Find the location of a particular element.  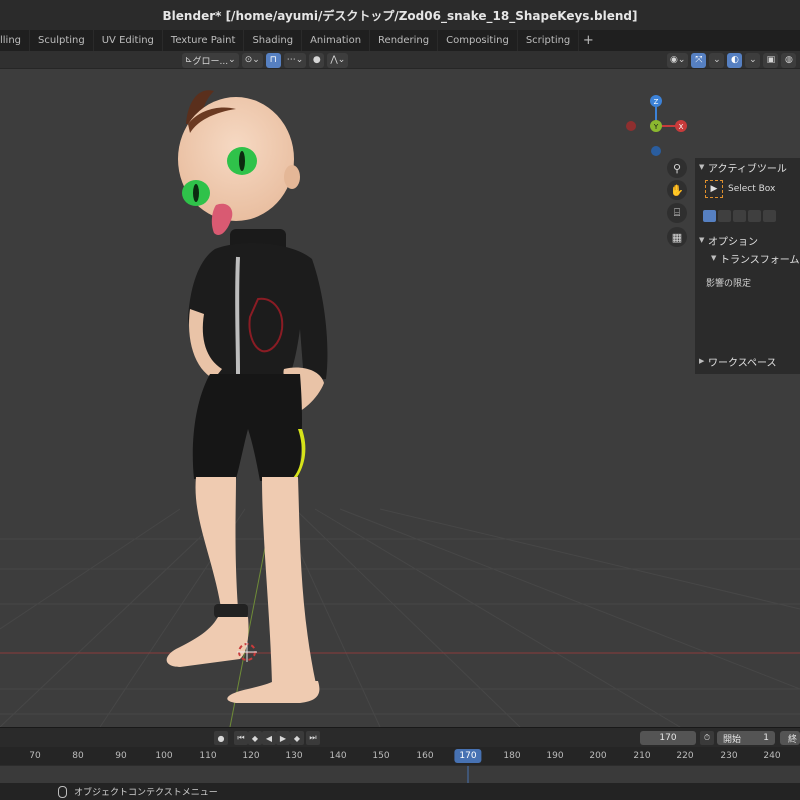

gizmo-toggle: ⤧ is located at coordinates (699, 60).